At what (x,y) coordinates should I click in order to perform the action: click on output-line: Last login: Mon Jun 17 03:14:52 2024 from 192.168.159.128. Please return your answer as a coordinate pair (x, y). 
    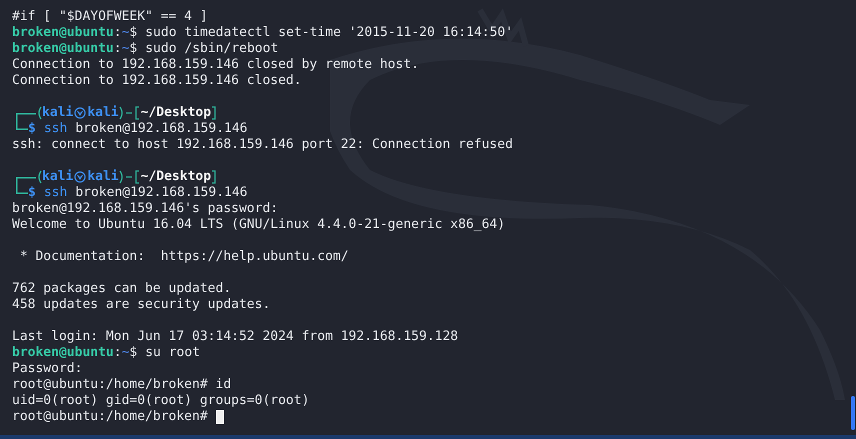
    Looking at the image, I should click on (235, 337).